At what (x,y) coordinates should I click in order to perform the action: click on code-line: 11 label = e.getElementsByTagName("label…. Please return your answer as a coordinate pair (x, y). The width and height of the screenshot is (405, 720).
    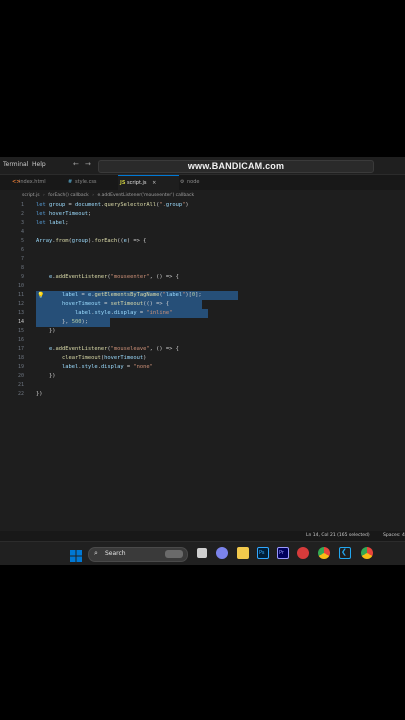
    Looking at the image, I should click on (202, 295).